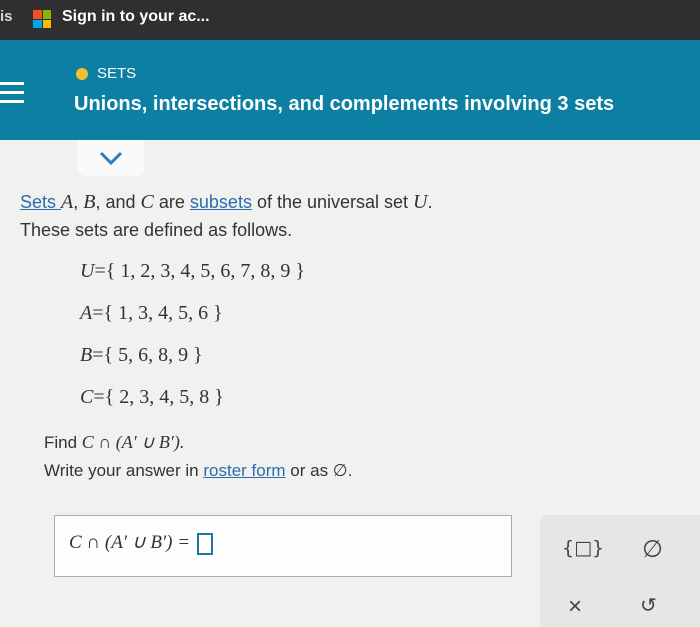 This screenshot has width=700, height=627. What do you see at coordinates (6, 16) in the screenshot?
I see `previous-tab-edge: is` at bounding box center [6, 16].